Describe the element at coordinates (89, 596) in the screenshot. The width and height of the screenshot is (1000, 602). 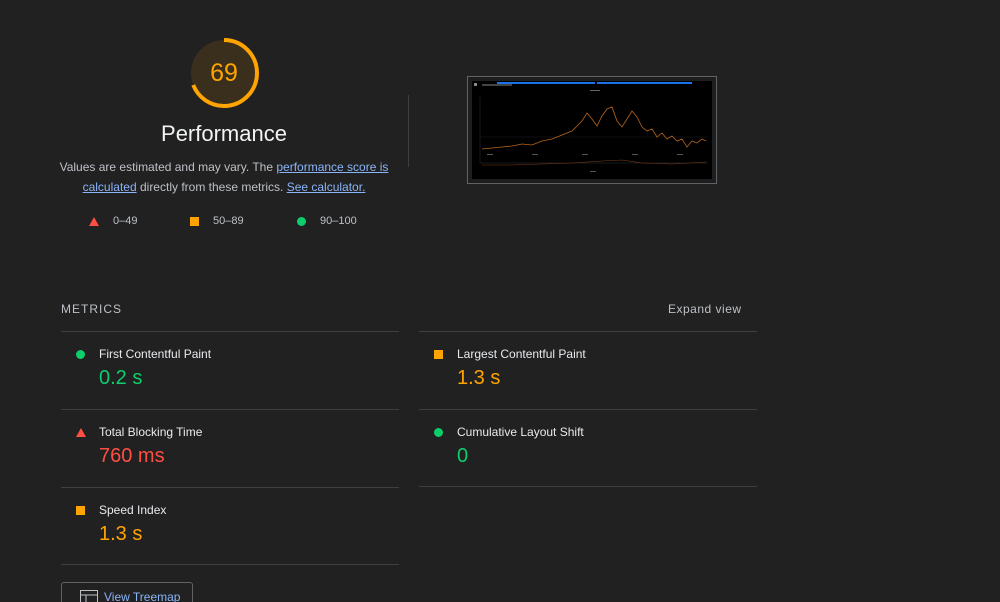
I see `treemap-icon` at that location.